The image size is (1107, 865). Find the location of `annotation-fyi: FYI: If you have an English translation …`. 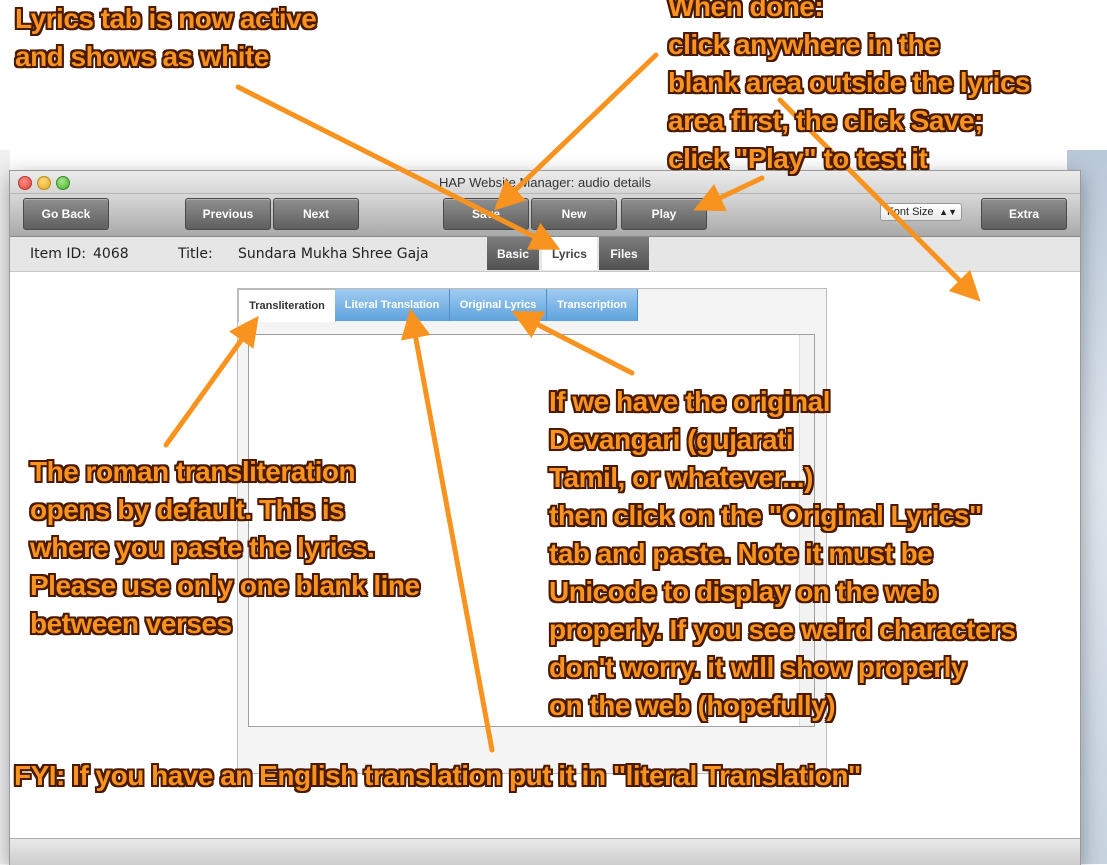

annotation-fyi: FYI: If you have an English translation … is located at coordinates (437, 775).